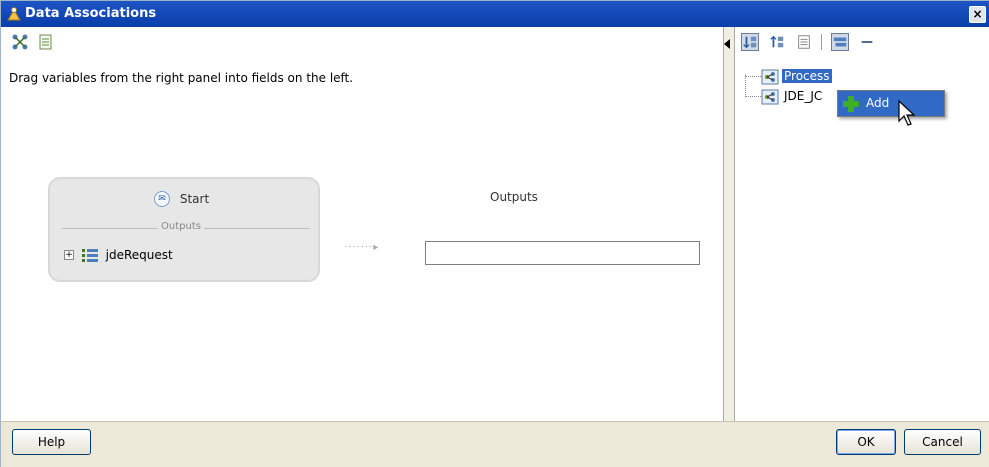  I want to click on service-icon, so click(770, 97).